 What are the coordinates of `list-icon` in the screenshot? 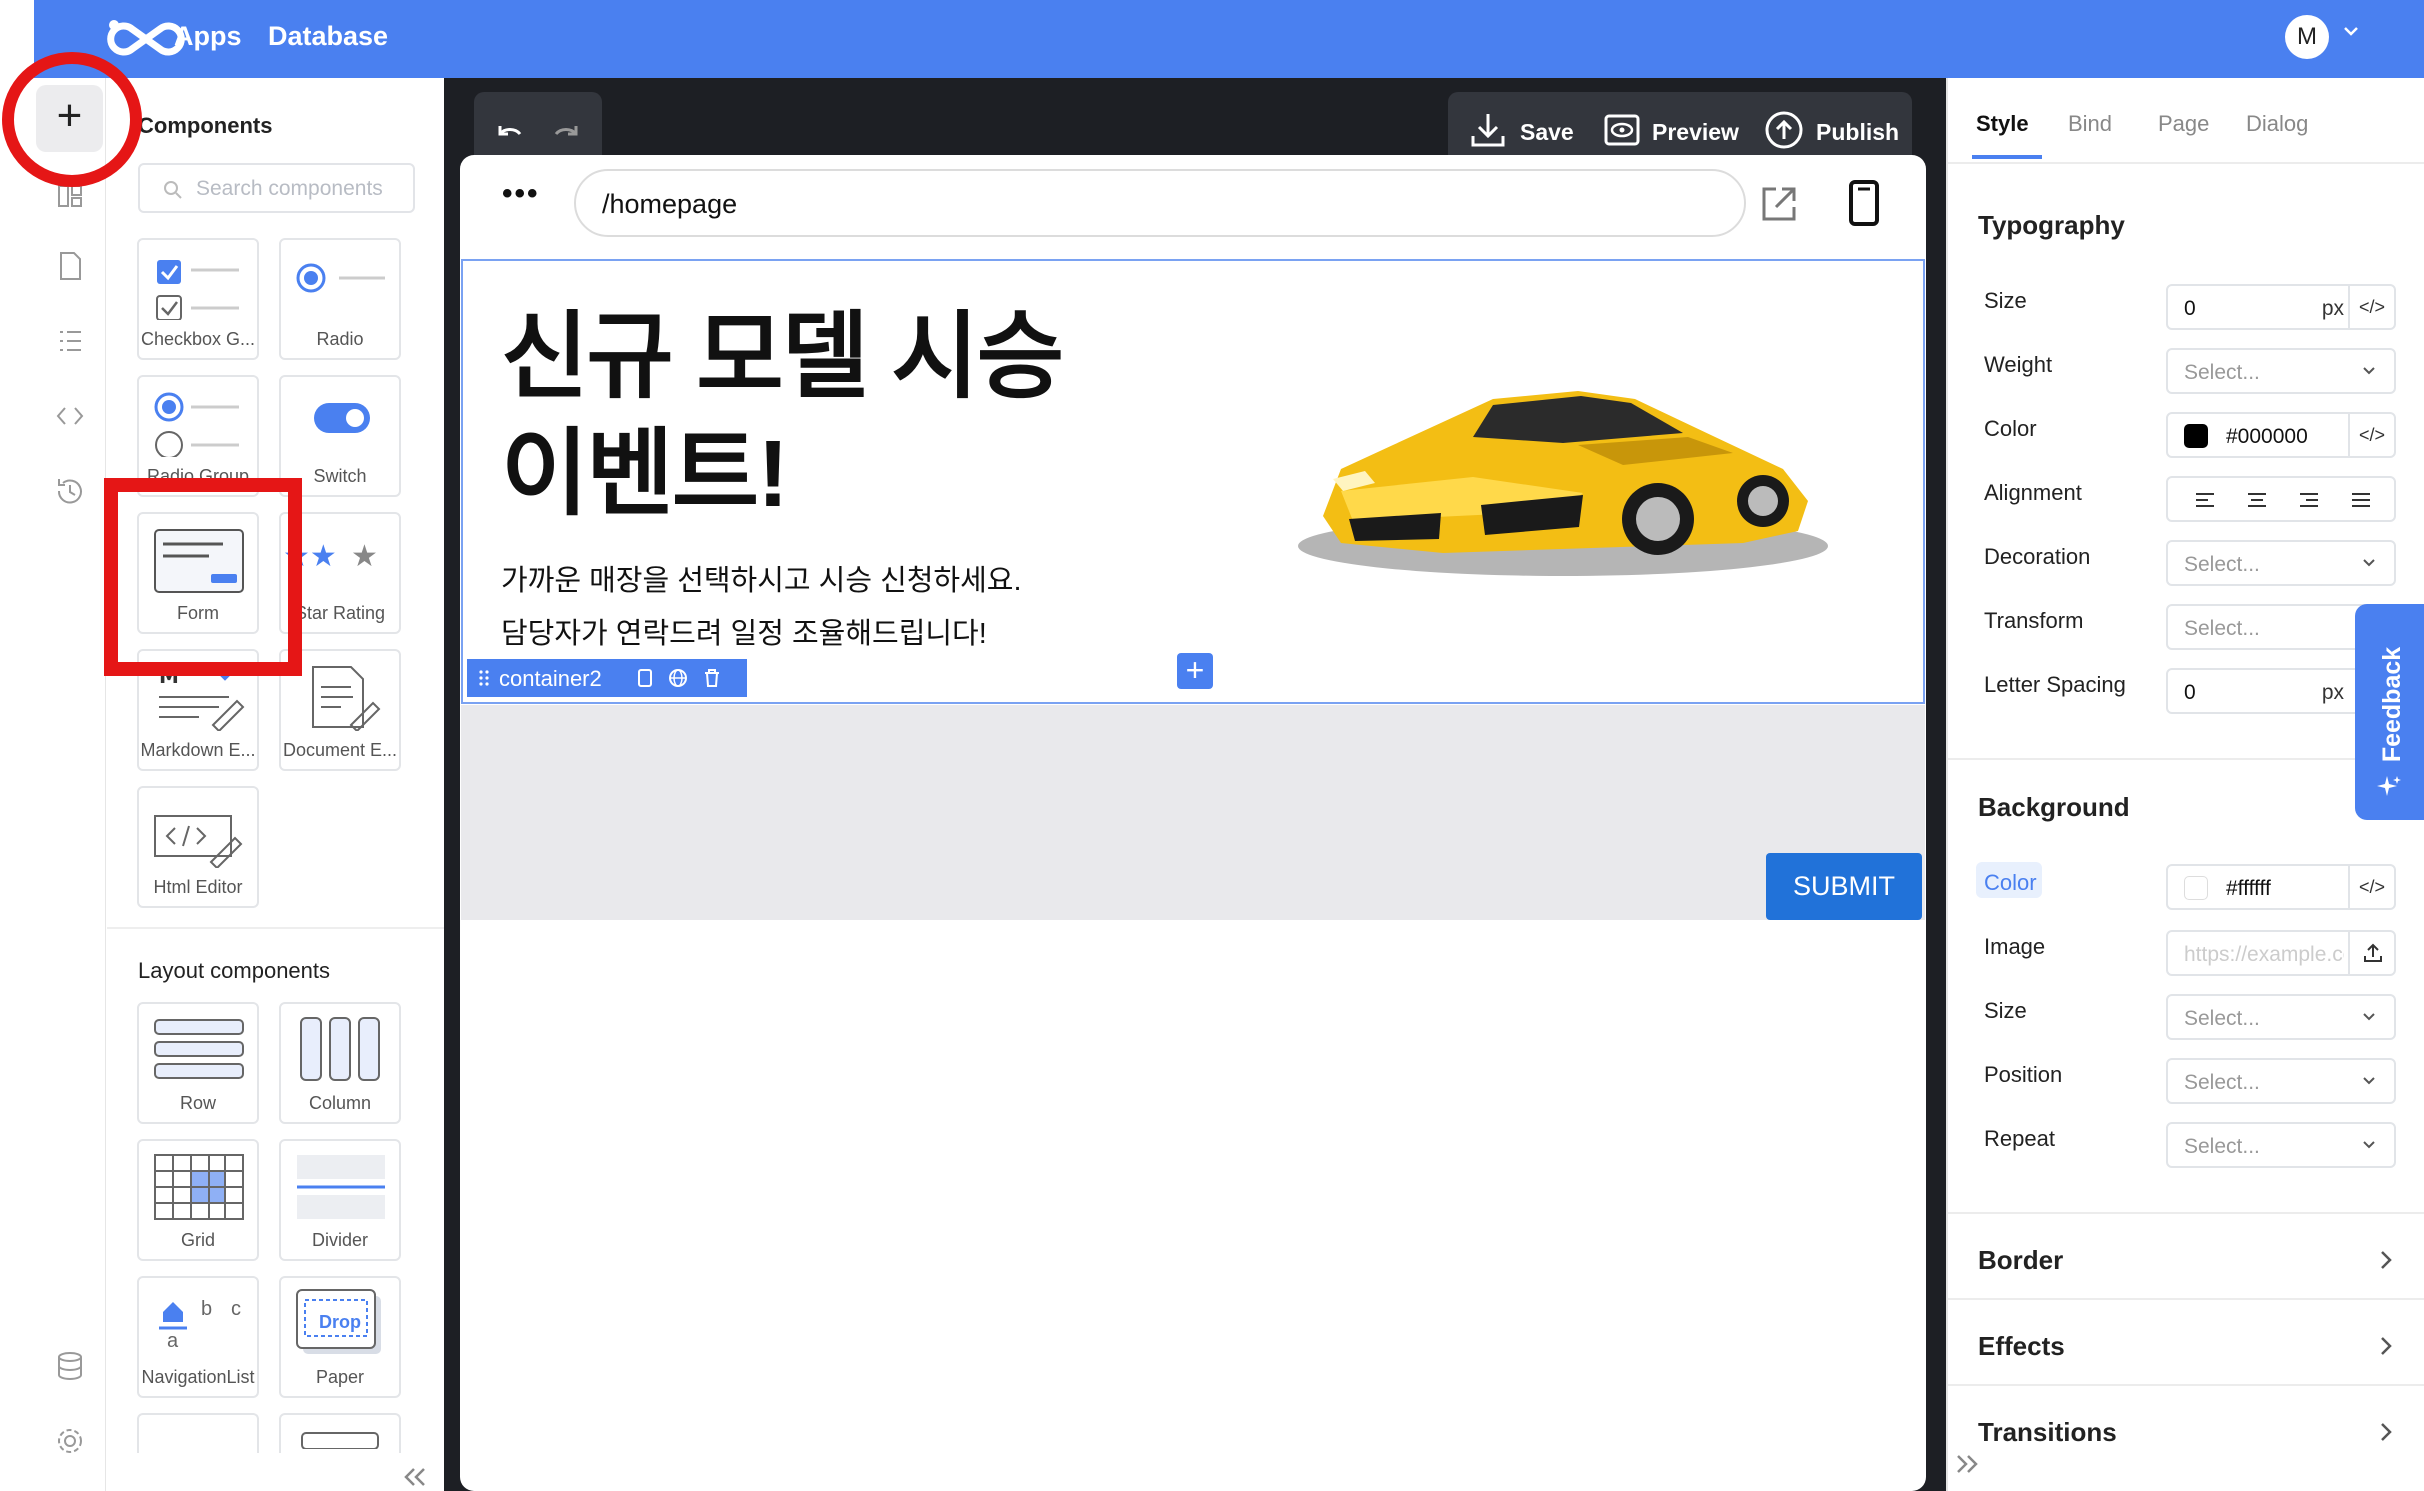 It's located at (70, 341).